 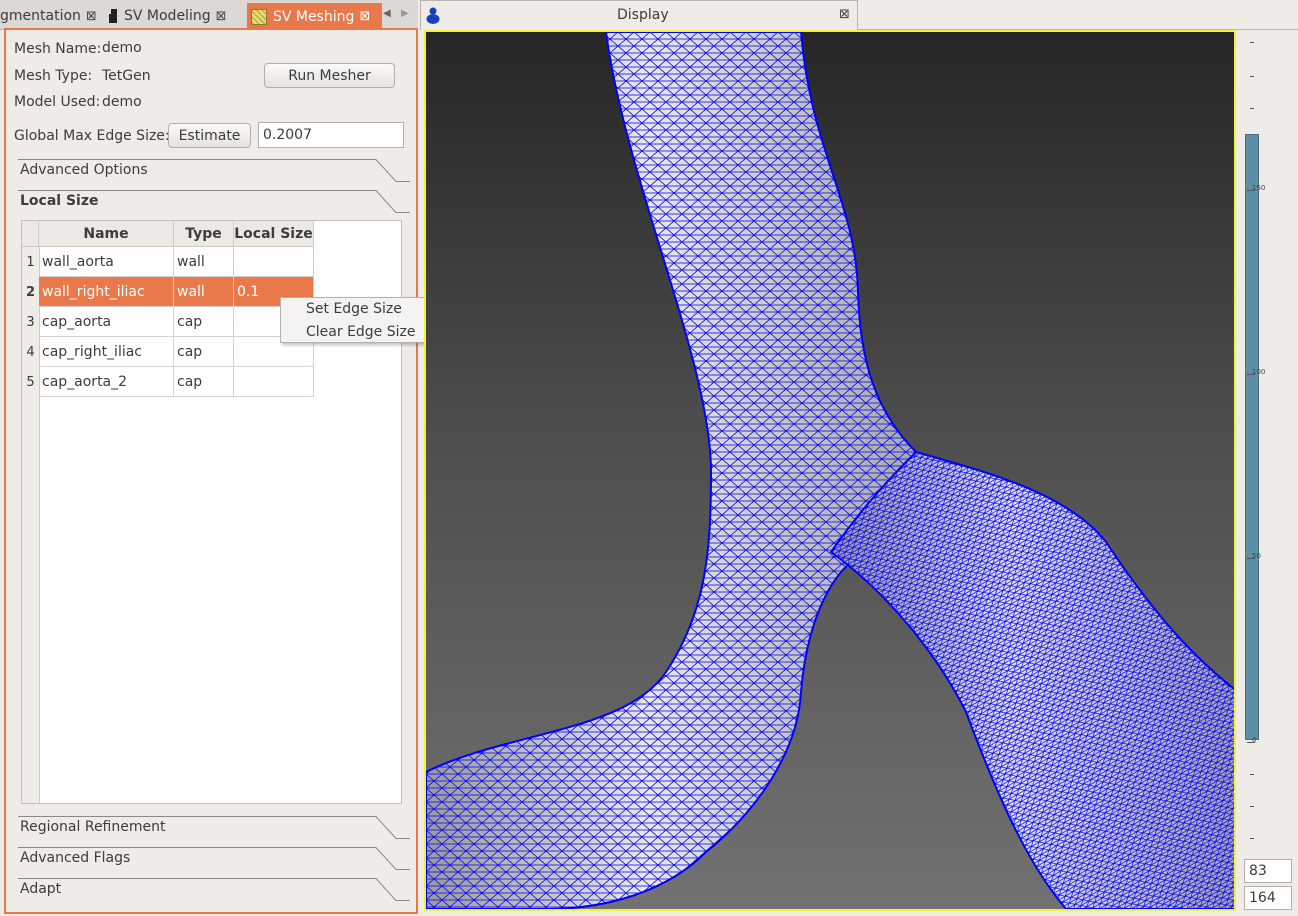 What do you see at coordinates (93, 827) in the screenshot?
I see `section-title: Regional Refinement` at bounding box center [93, 827].